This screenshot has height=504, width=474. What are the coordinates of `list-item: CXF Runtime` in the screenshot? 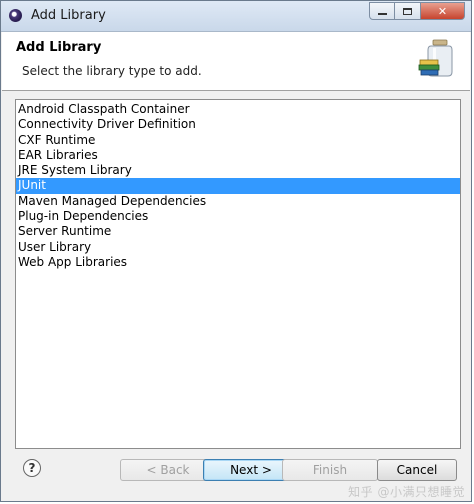 It's located at (238, 140).